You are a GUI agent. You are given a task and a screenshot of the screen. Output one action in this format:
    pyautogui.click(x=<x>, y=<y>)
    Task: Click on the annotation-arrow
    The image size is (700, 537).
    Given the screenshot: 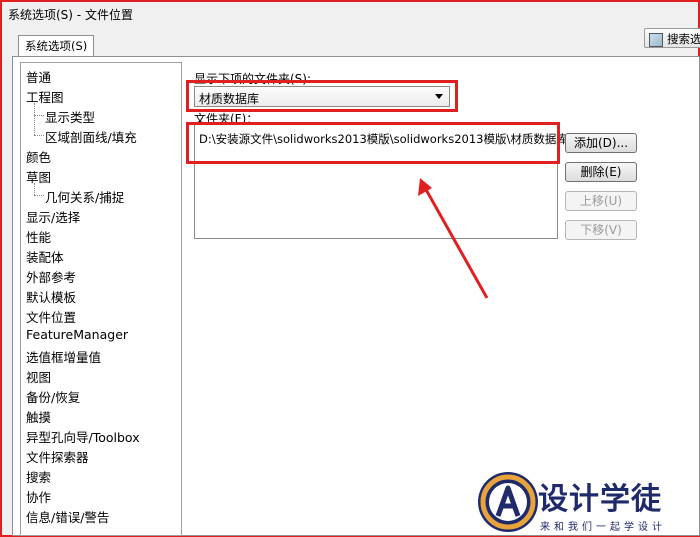 What is the action you would take?
    pyautogui.click(x=453, y=238)
    